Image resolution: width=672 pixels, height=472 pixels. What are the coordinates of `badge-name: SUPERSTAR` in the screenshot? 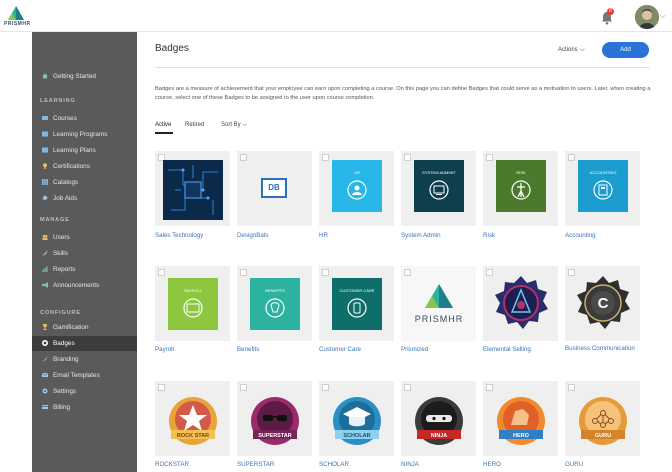 It's located at (255, 464).